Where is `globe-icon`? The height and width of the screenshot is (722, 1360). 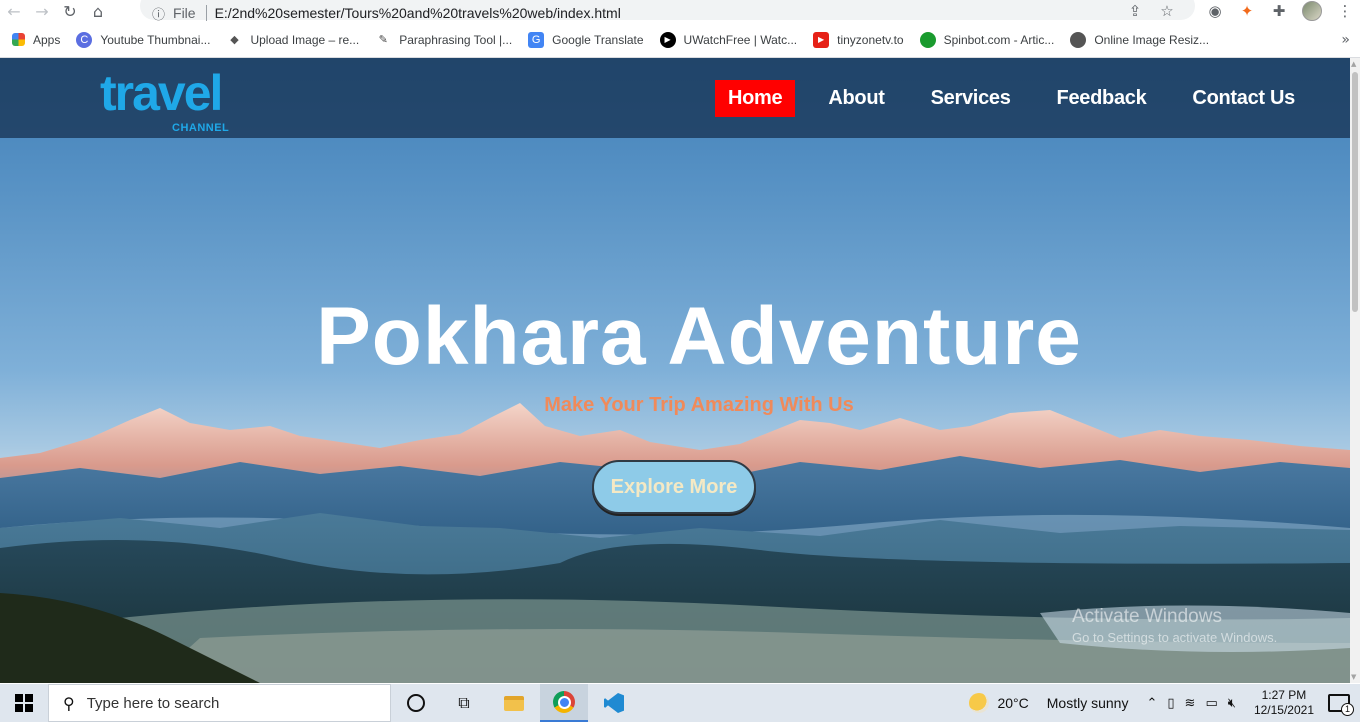
globe-icon is located at coordinates (1078, 39).